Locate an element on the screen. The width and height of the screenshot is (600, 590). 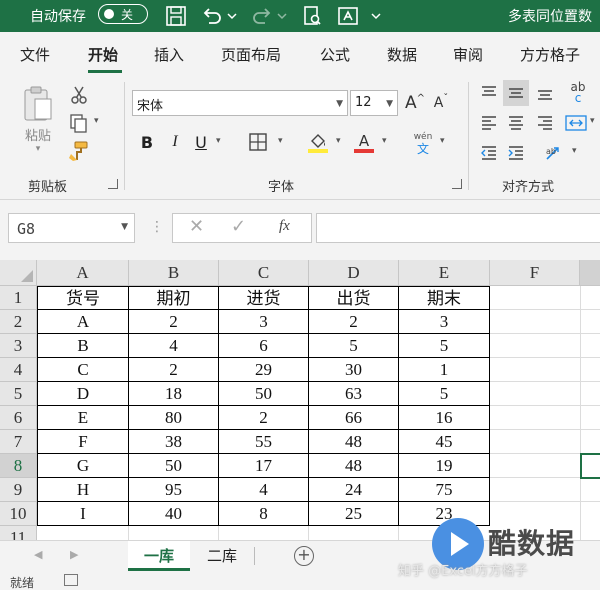
cut-icon is located at coordinates (79, 95).